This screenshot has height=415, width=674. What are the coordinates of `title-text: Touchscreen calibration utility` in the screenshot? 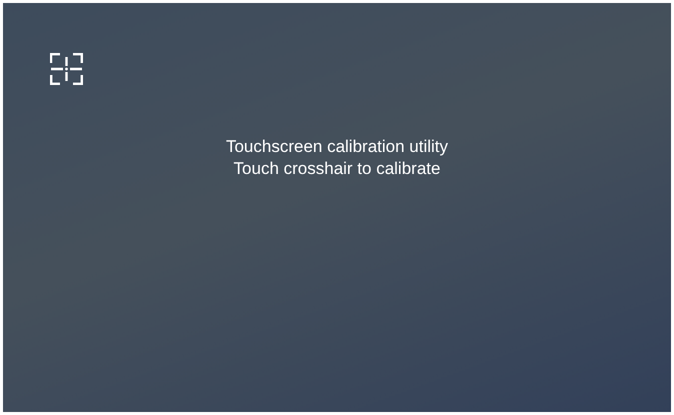 It's located at (337, 147).